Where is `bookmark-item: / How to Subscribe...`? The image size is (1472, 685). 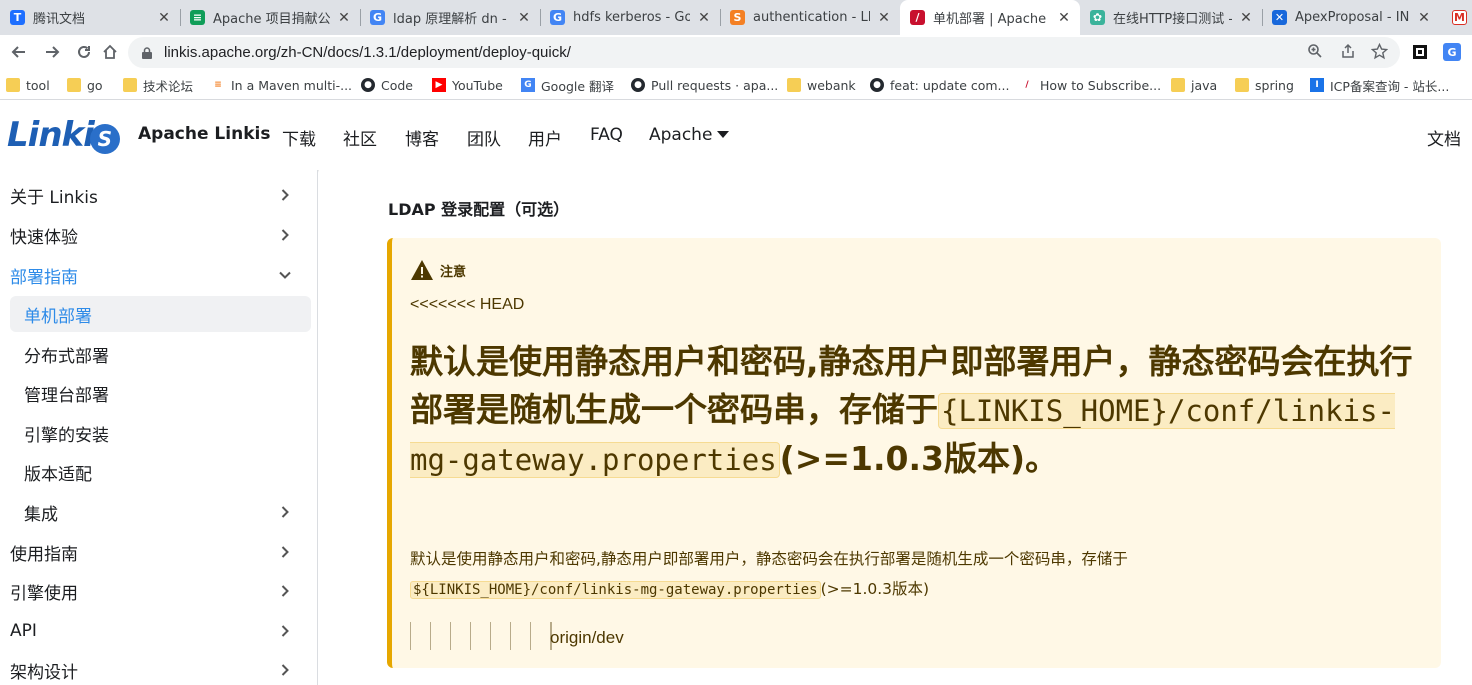
bookmark-item: / How to Subscribe... is located at coordinates (1090, 85).